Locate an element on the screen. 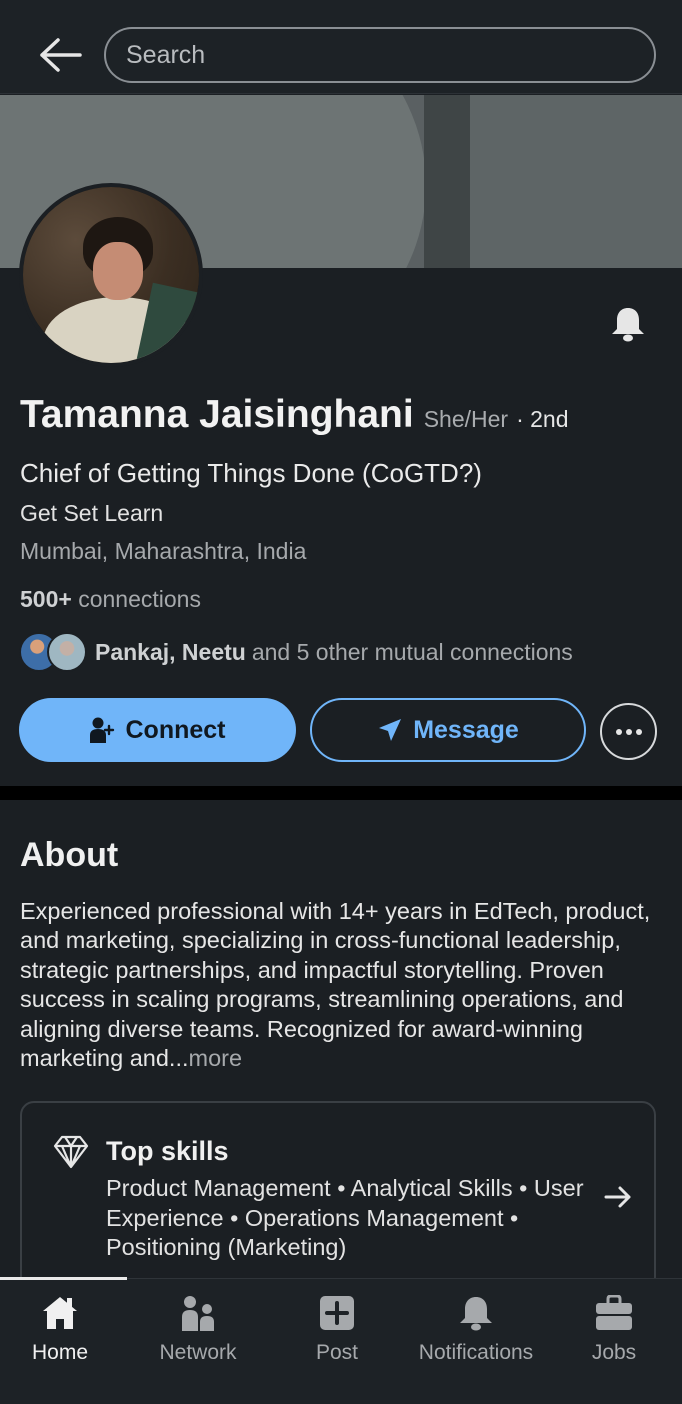  connection-degree: · 2nd is located at coordinates (542, 419).